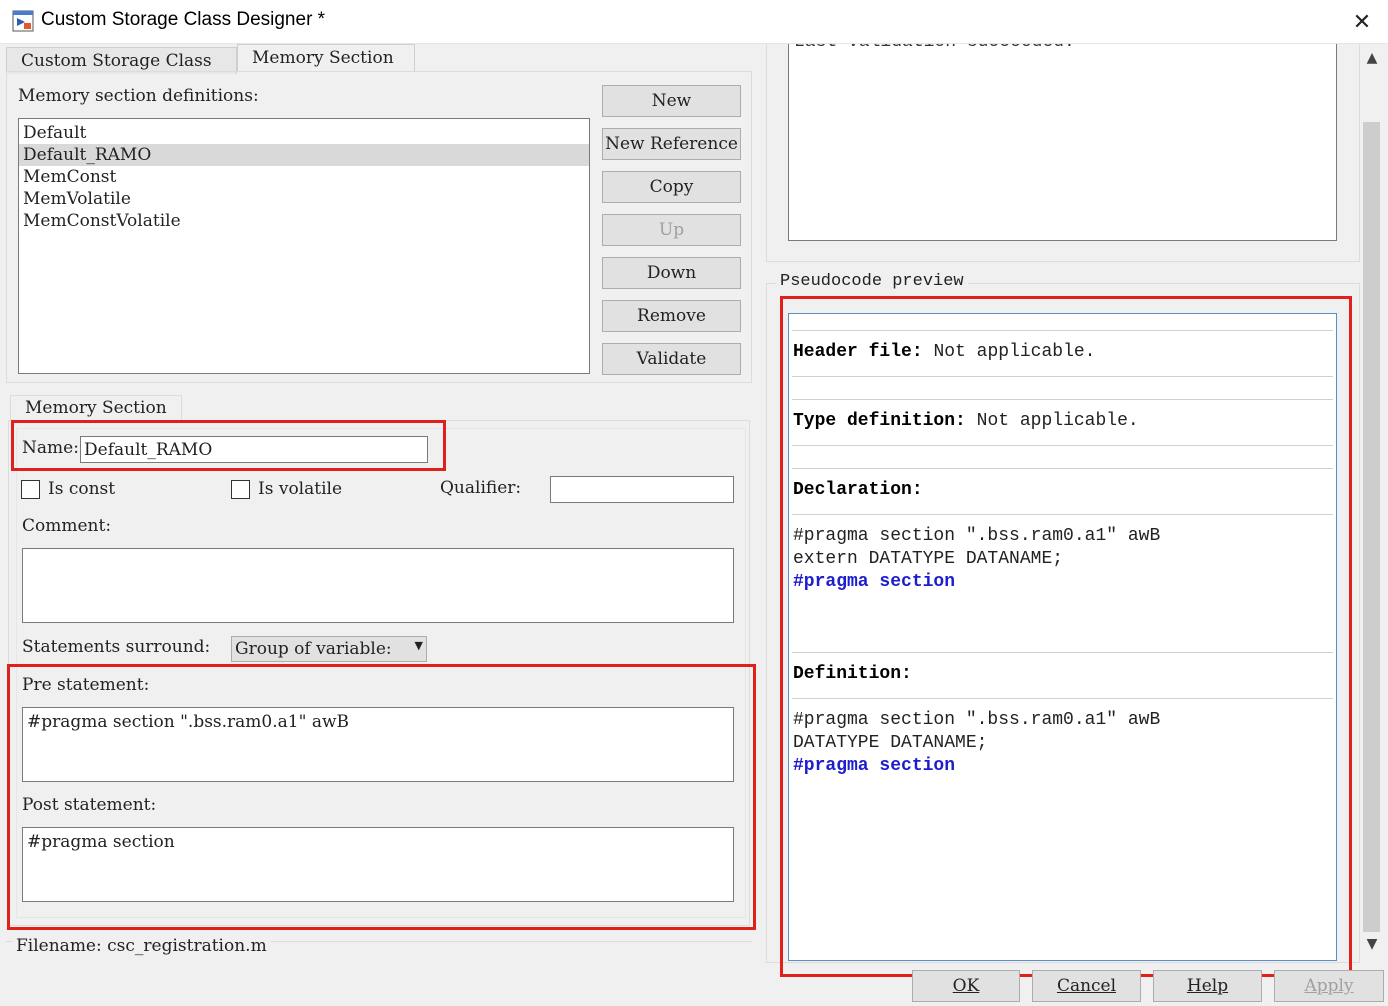  What do you see at coordinates (1362, 22) in the screenshot?
I see `close-icon: ✕` at bounding box center [1362, 22].